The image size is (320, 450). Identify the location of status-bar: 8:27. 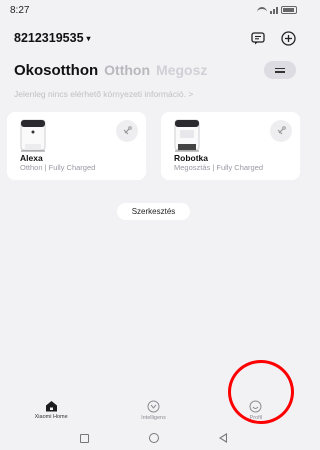
(153, 10).